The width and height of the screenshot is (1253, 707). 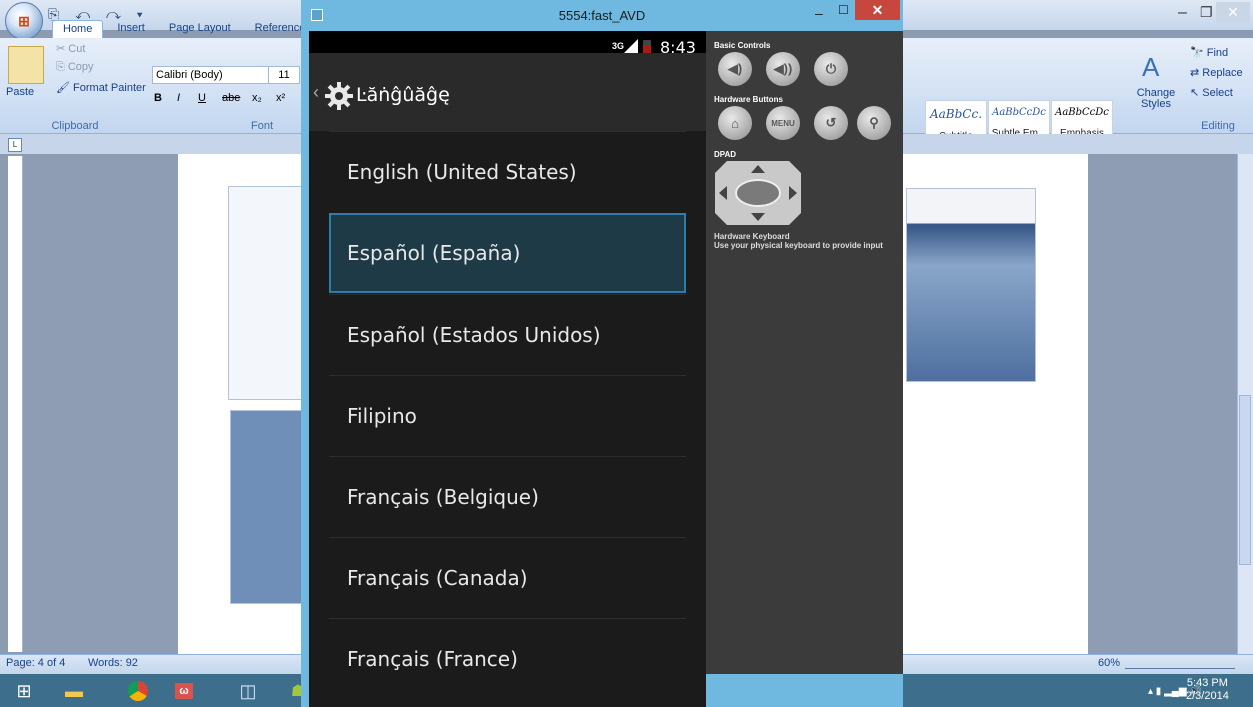 I want to click on cut-button: ✂ Cut, so click(x=70, y=48).